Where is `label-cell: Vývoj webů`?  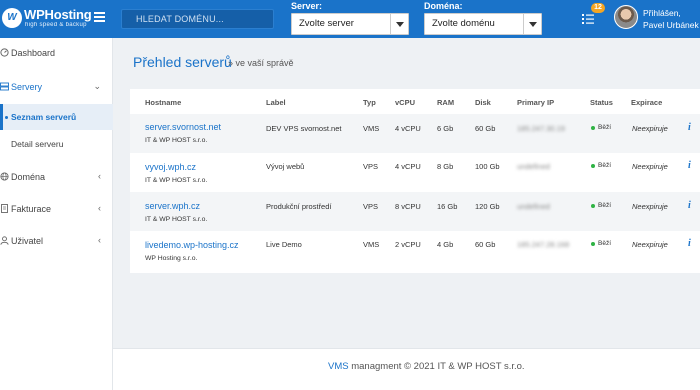
label-cell: Vývoj webů is located at coordinates (285, 166).